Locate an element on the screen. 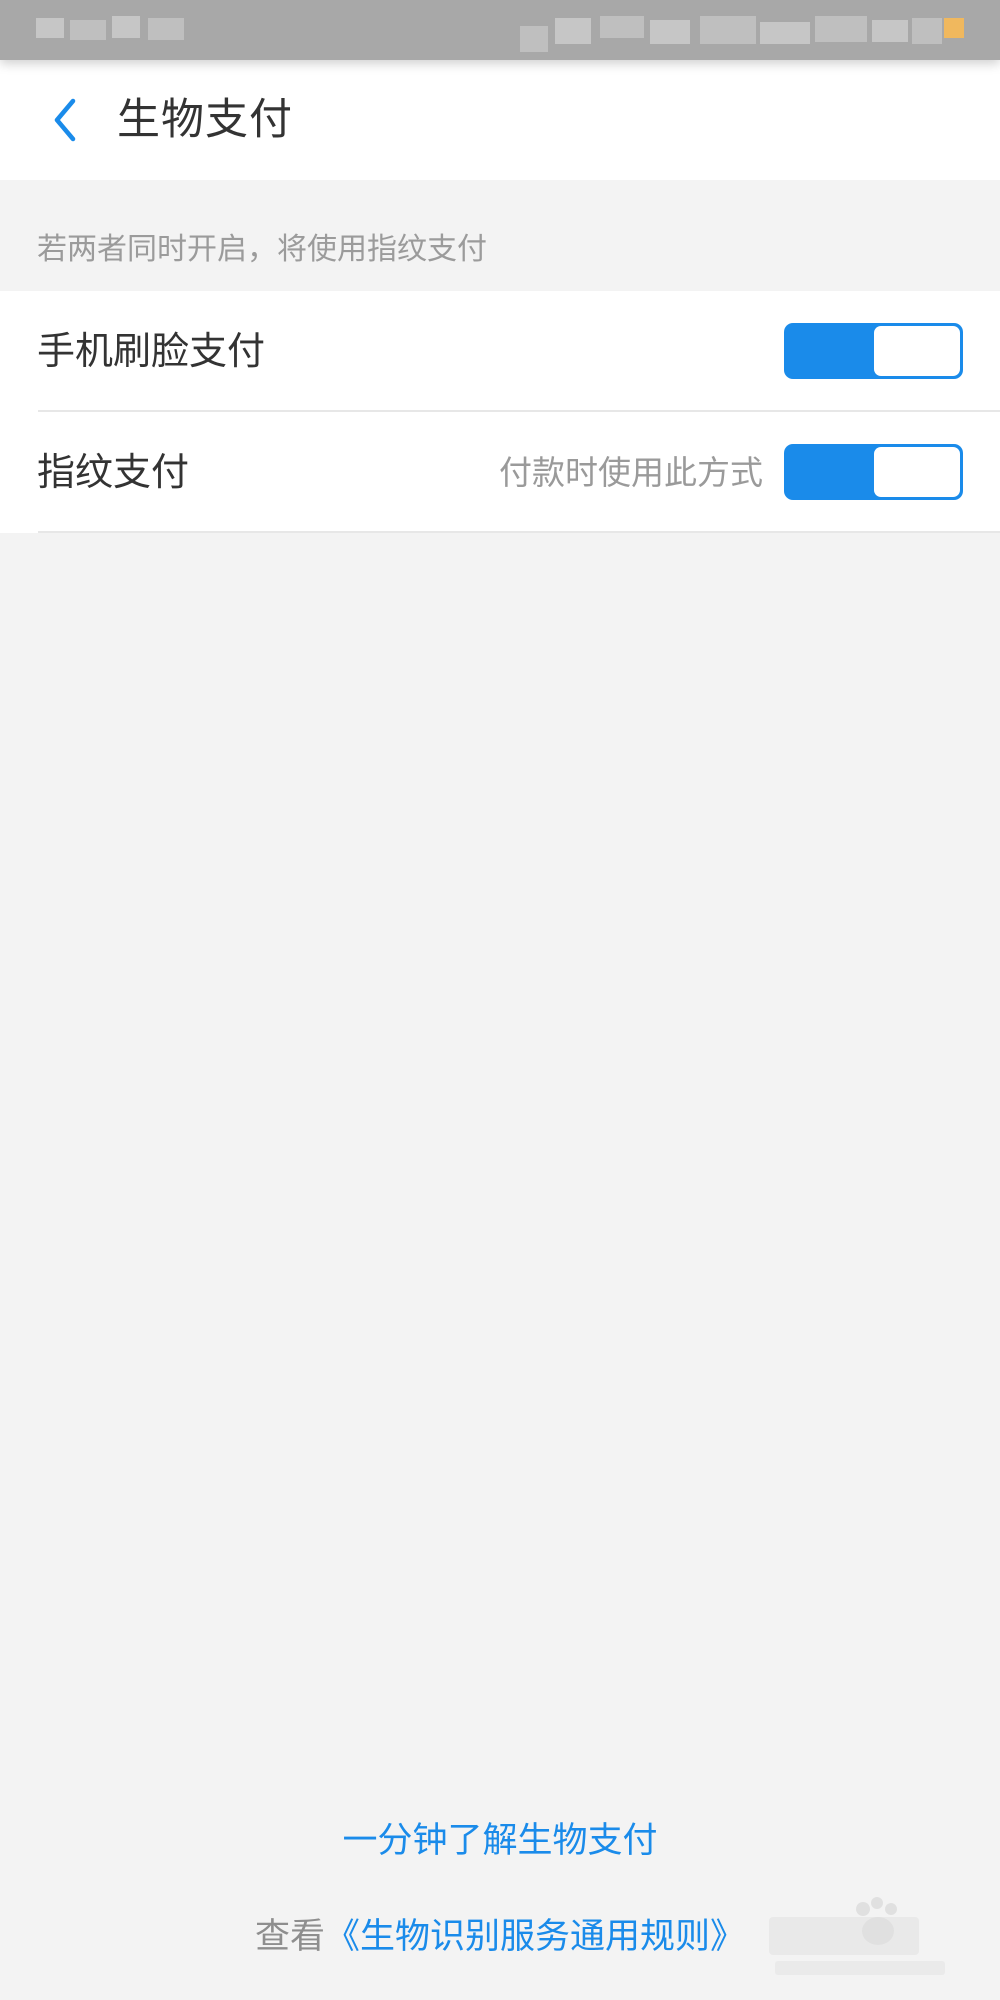 The height and width of the screenshot is (2000, 1000). learn-biometric-pay-link: 一分钟了解生物支付 is located at coordinates (500, 1837).